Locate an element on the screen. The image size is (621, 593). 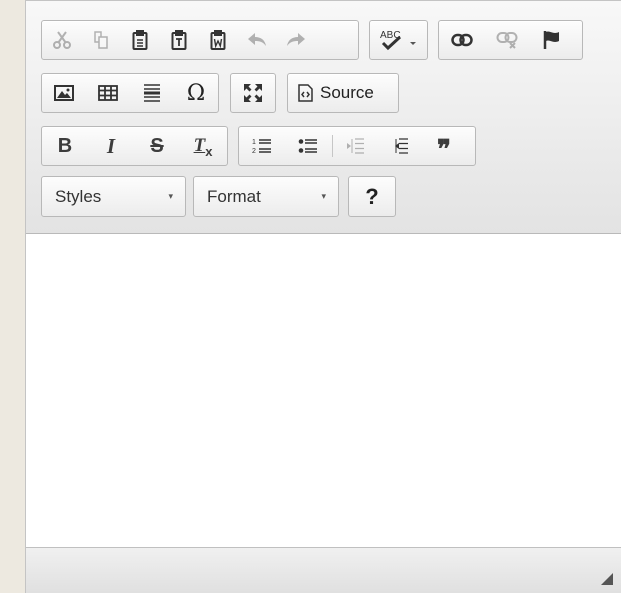
bold-label: B is located at coordinates (65, 145).